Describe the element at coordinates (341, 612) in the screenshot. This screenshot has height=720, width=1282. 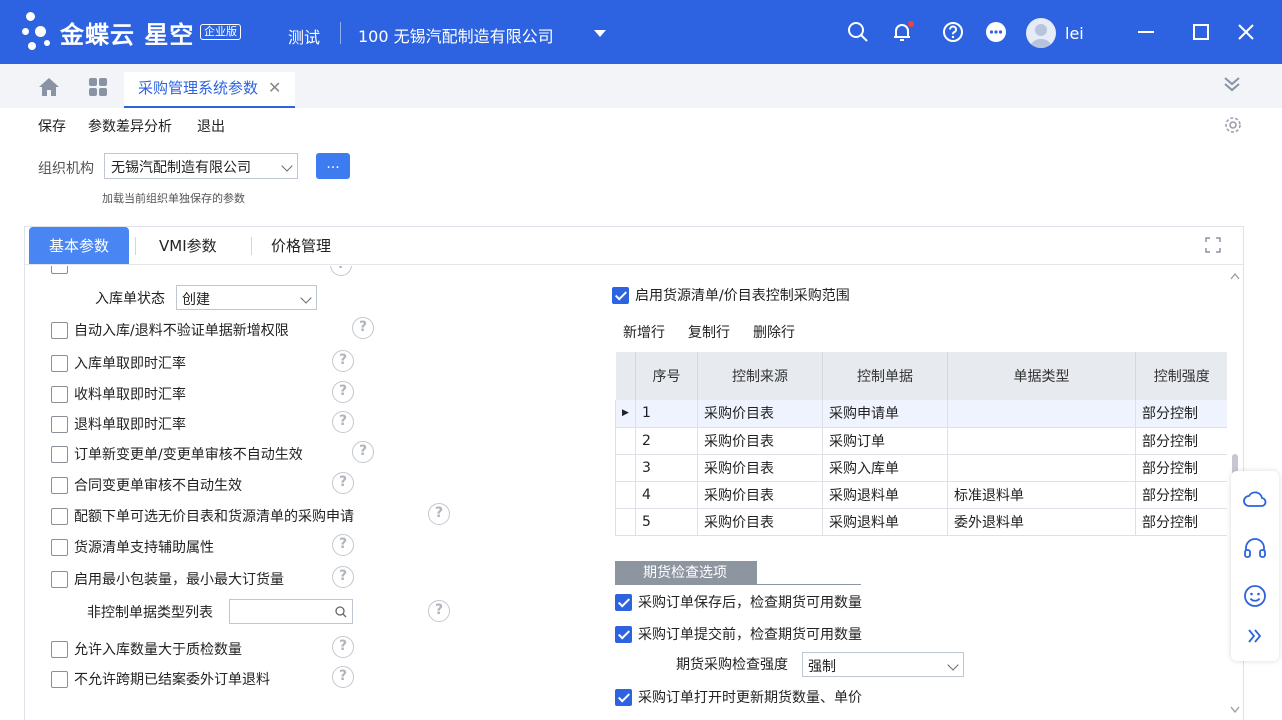
I see `search-icon` at that location.